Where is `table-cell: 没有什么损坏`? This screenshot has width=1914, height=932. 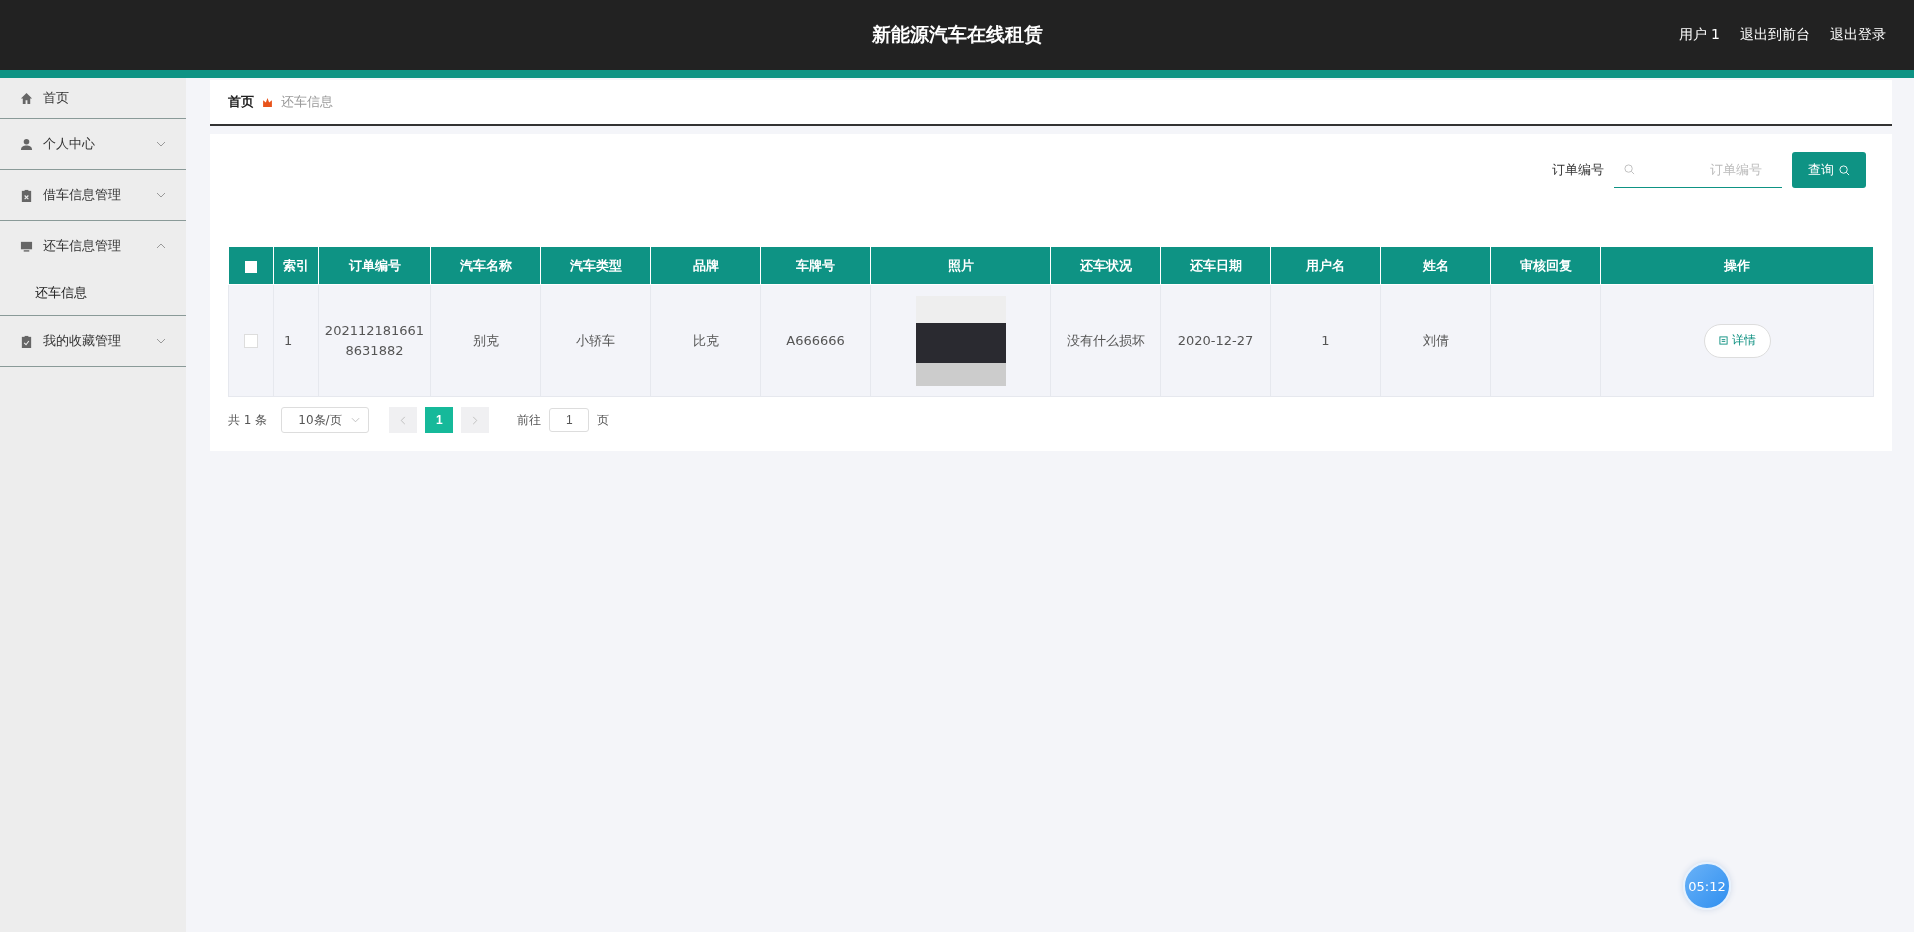 table-cell: 没有什么损坏 is located at coordinates (1105, 340).